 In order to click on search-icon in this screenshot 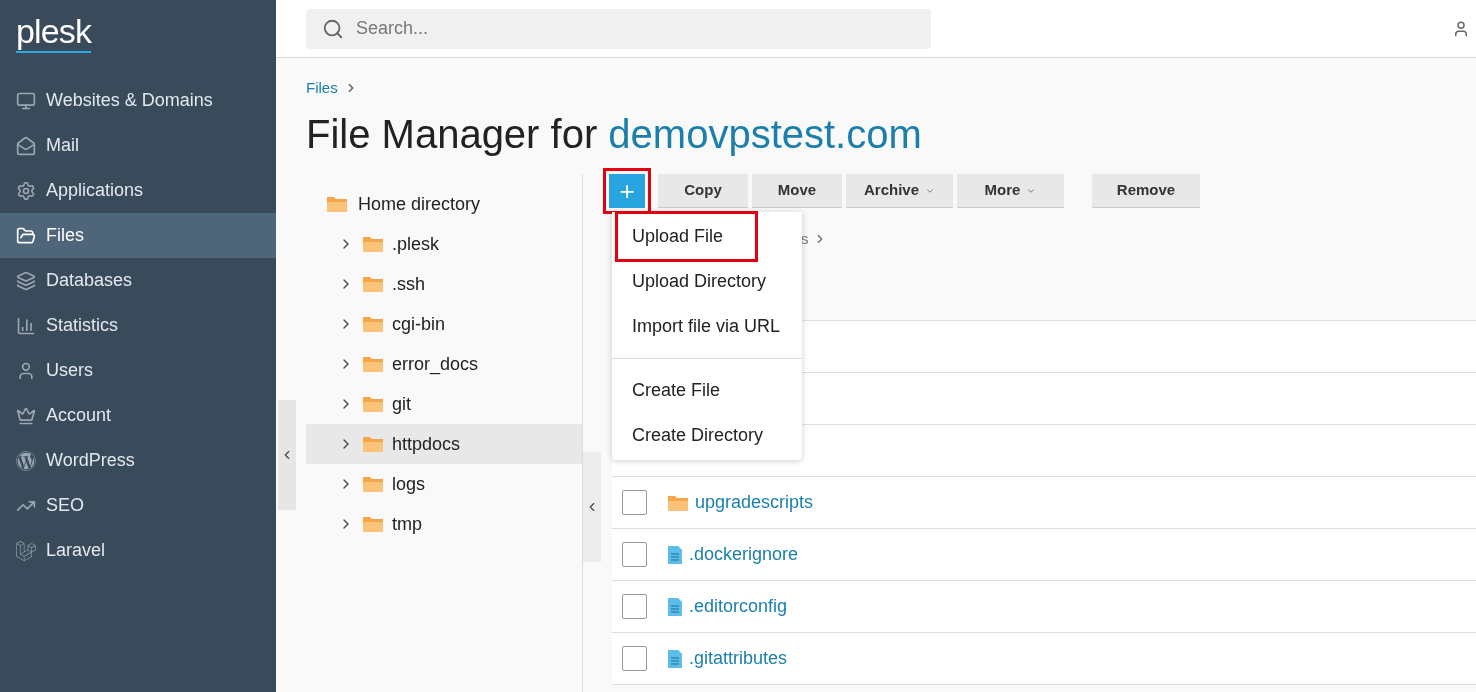, I will do `click(333, 28)`.